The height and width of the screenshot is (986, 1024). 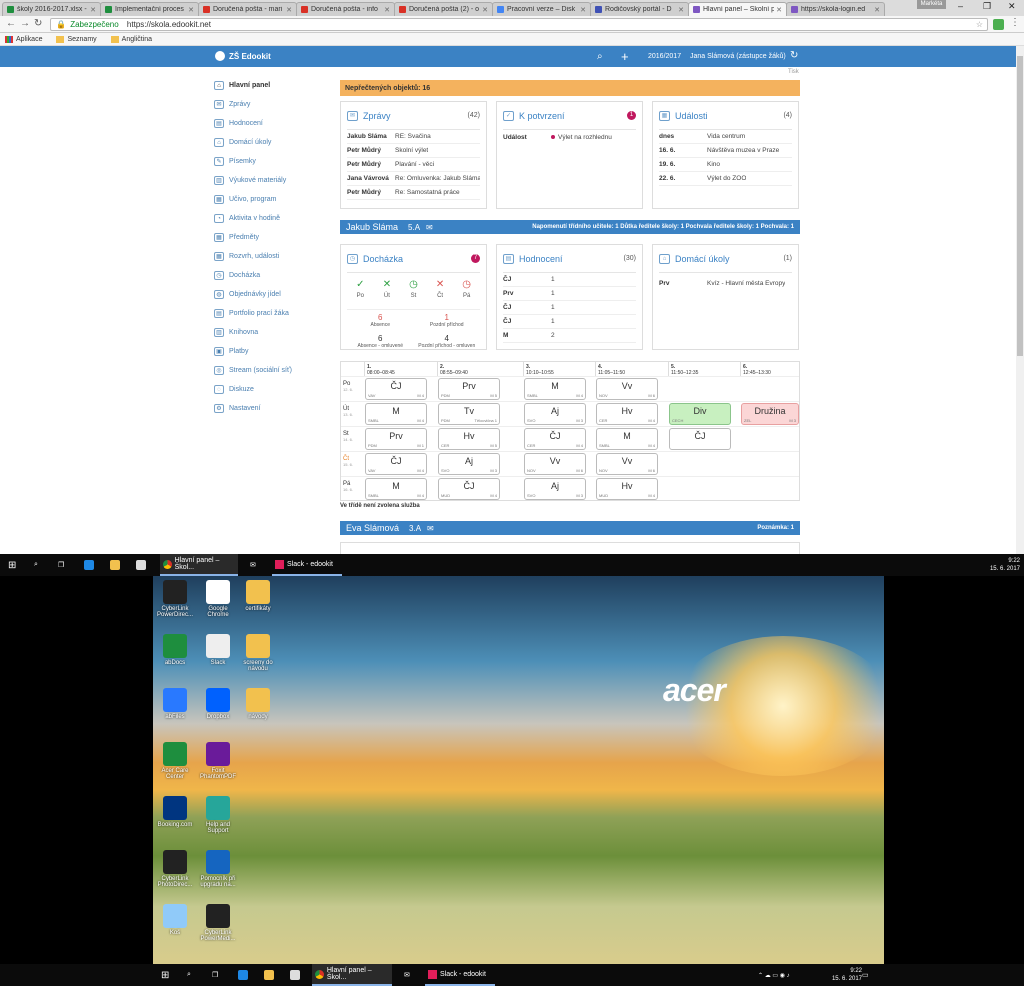 I want to click on list-item: Jana Vávrová Re: Omluvenka: Jakub Sláma, so click(x=413, y=179).